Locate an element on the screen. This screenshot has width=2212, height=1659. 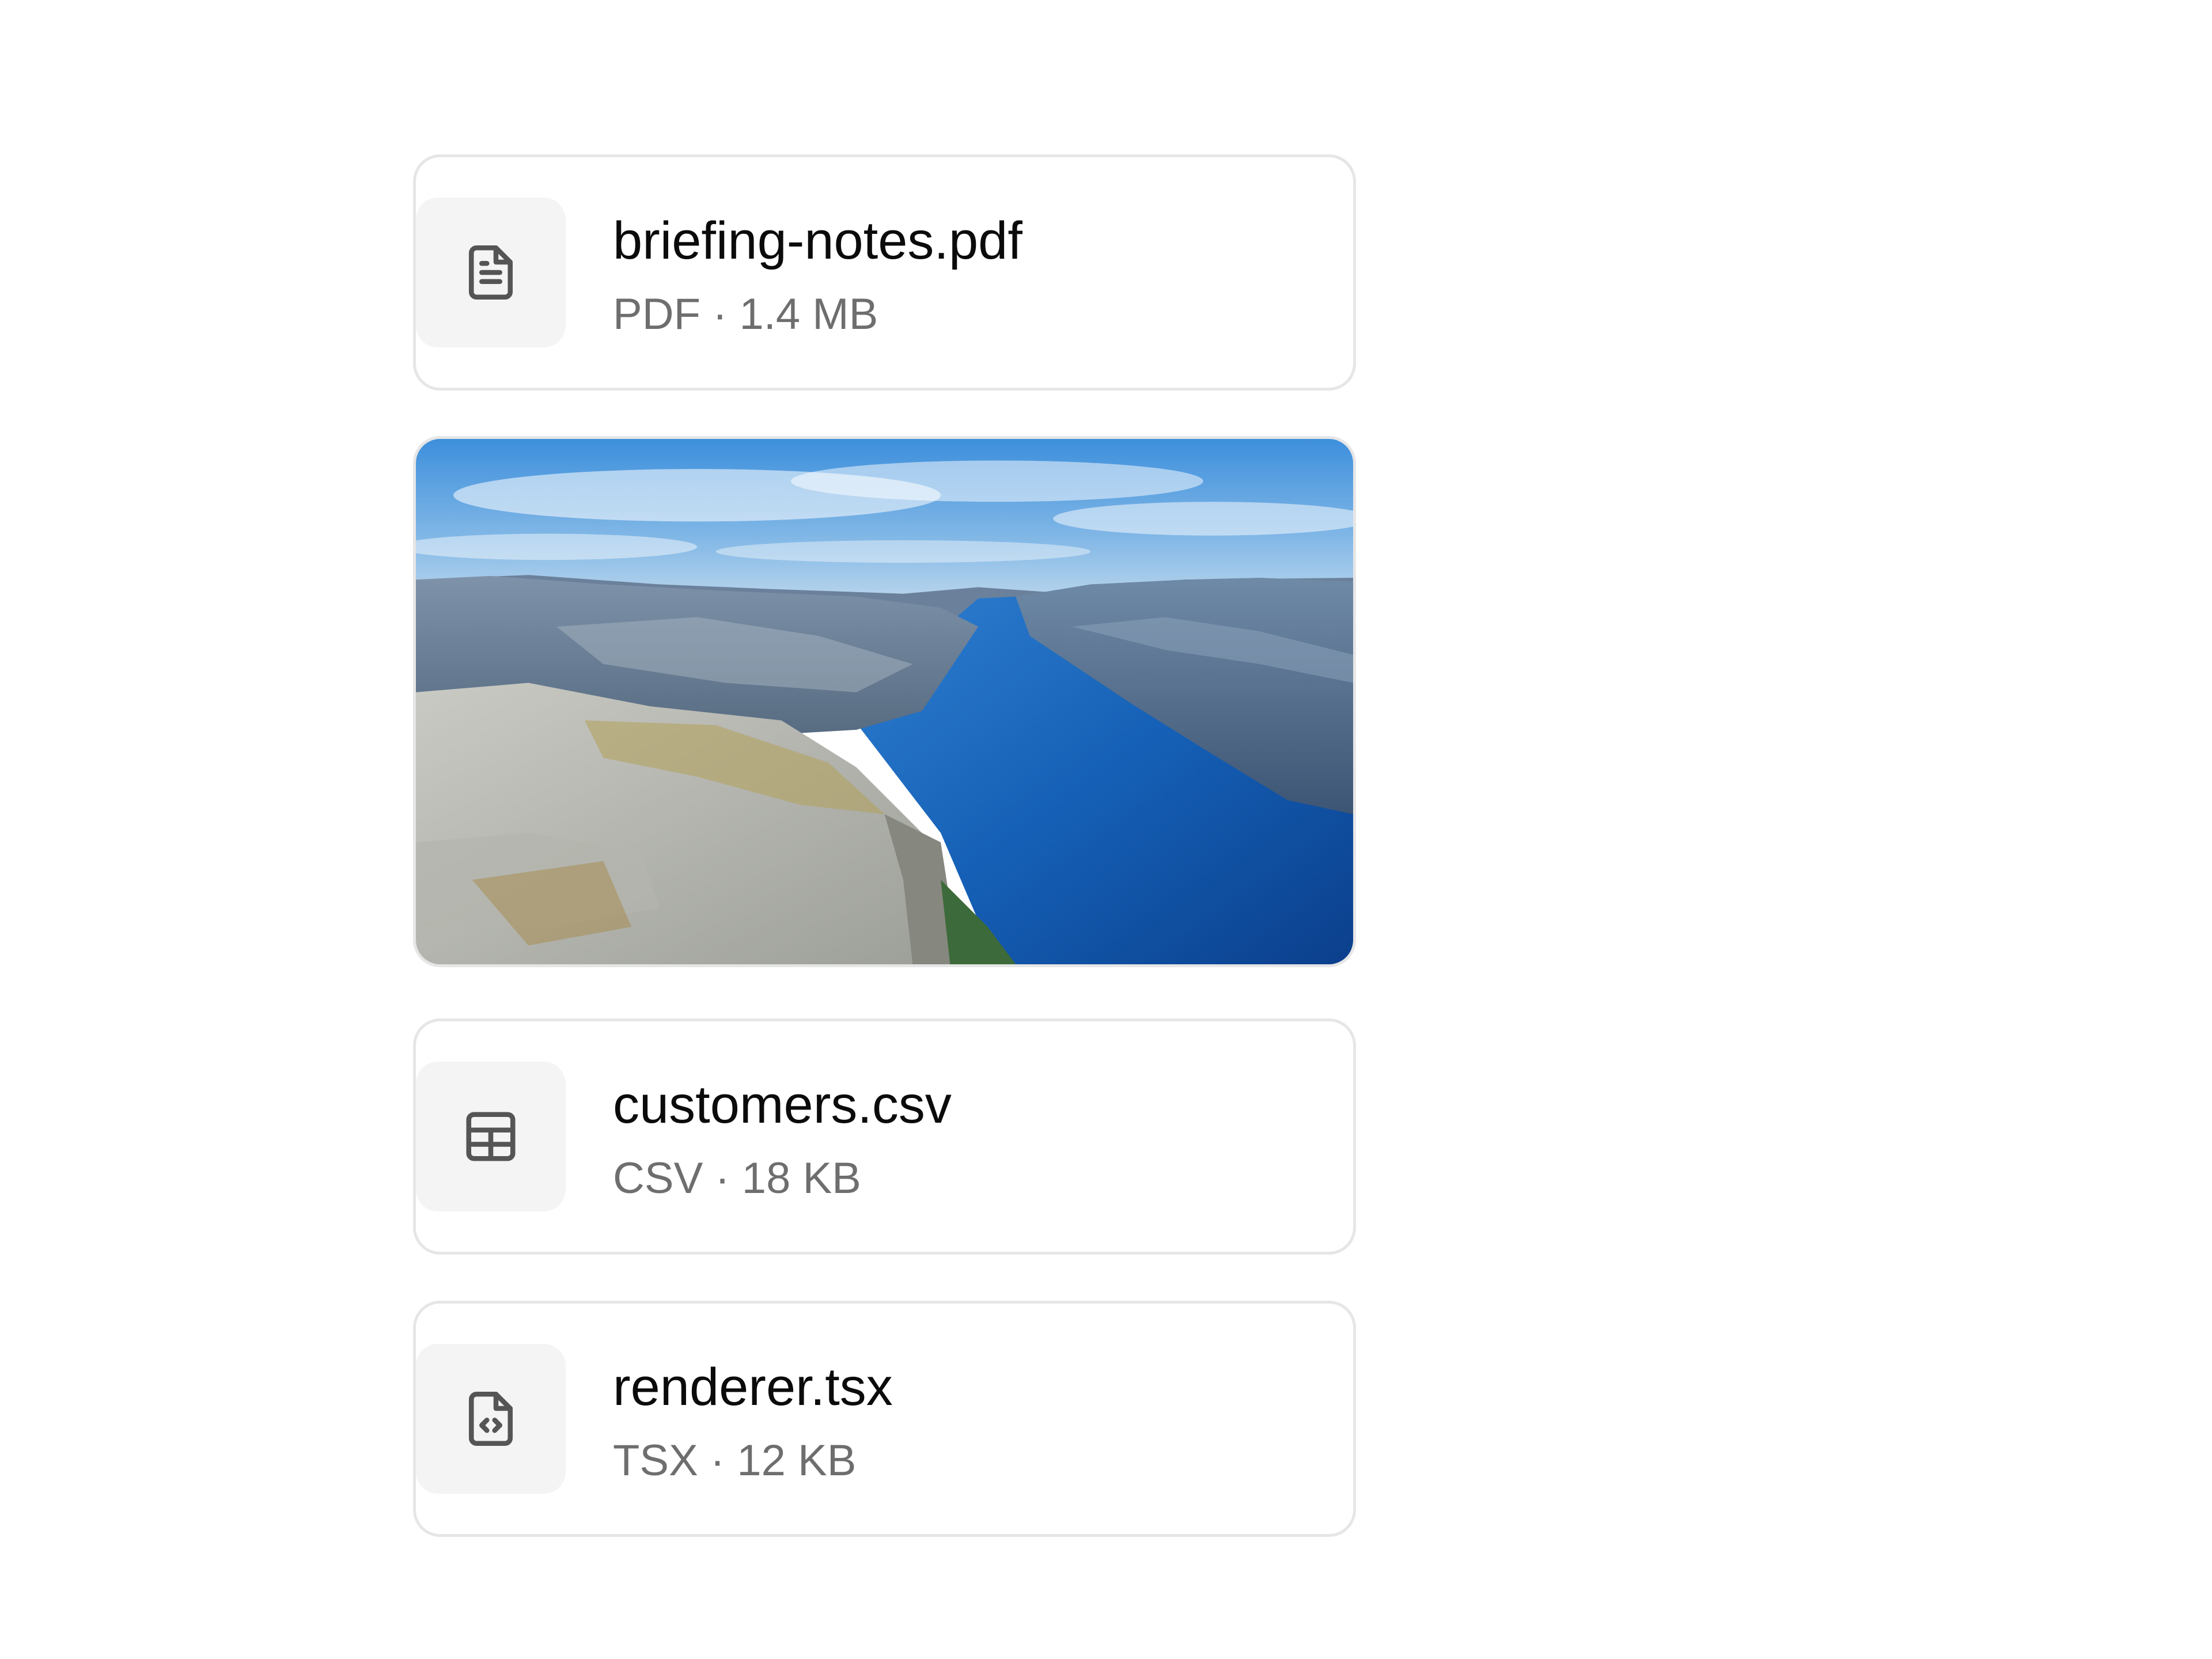
table-icon is located at coordinates (491, 1136).